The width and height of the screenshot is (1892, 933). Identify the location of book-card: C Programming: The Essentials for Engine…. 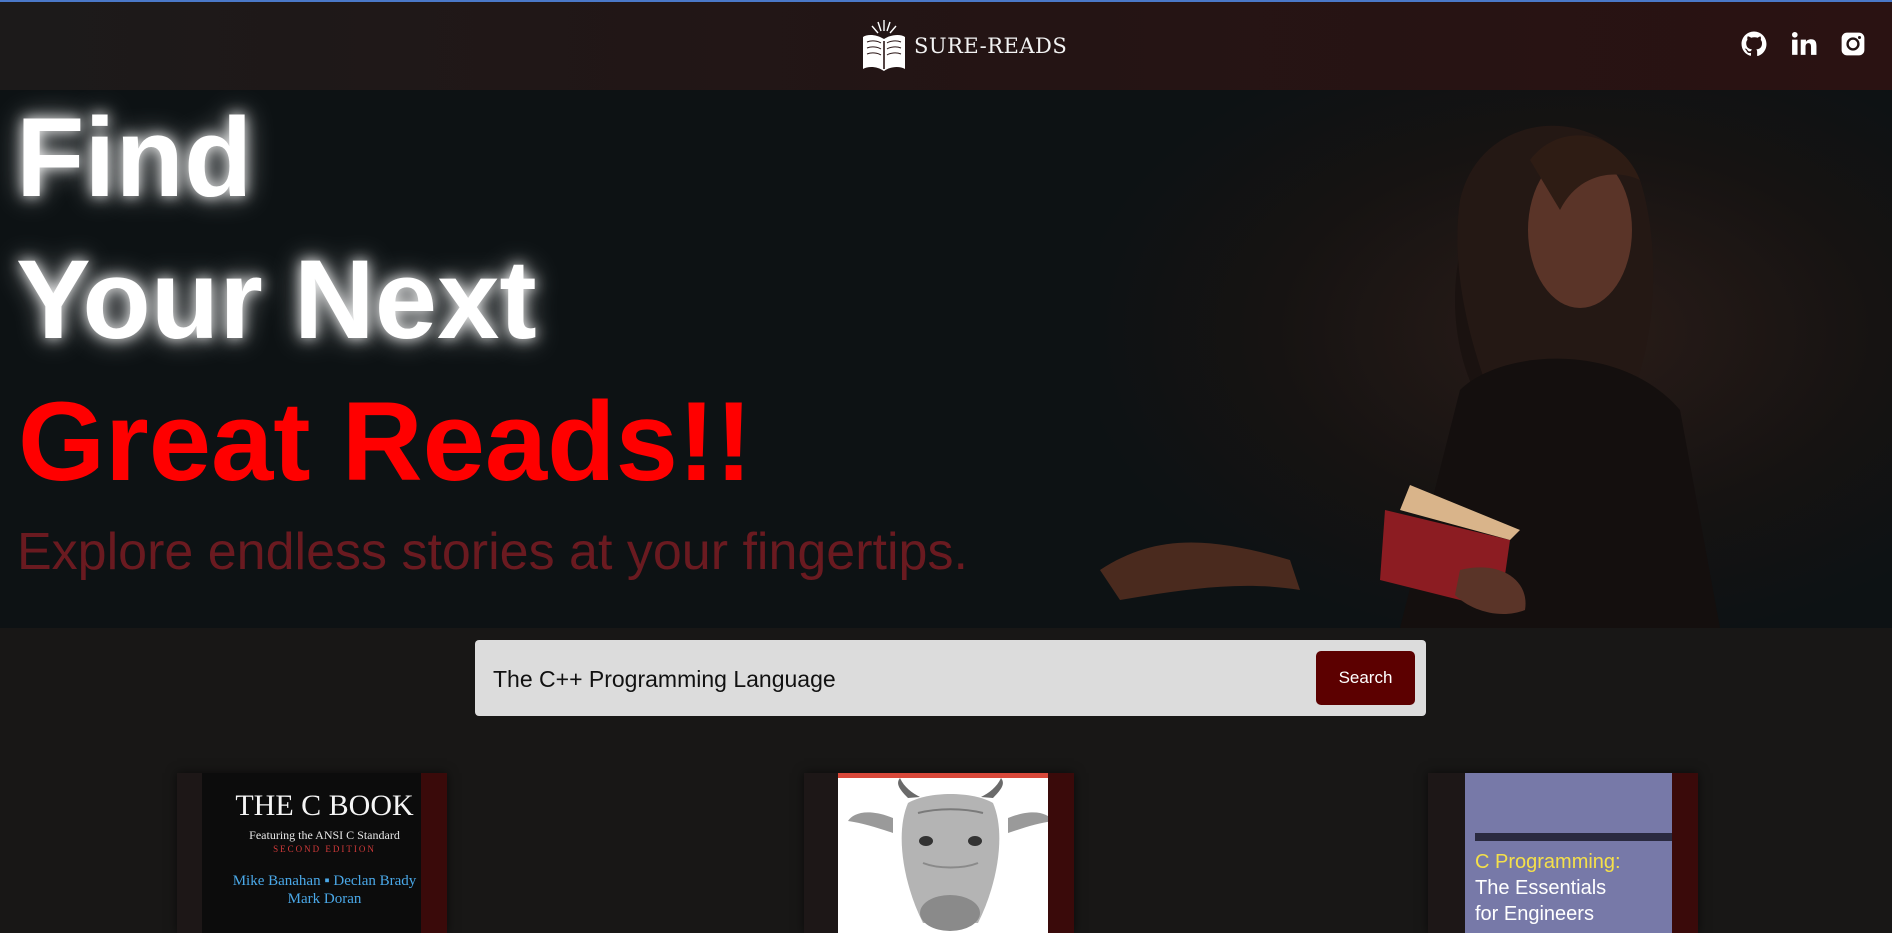
(1563, 853).